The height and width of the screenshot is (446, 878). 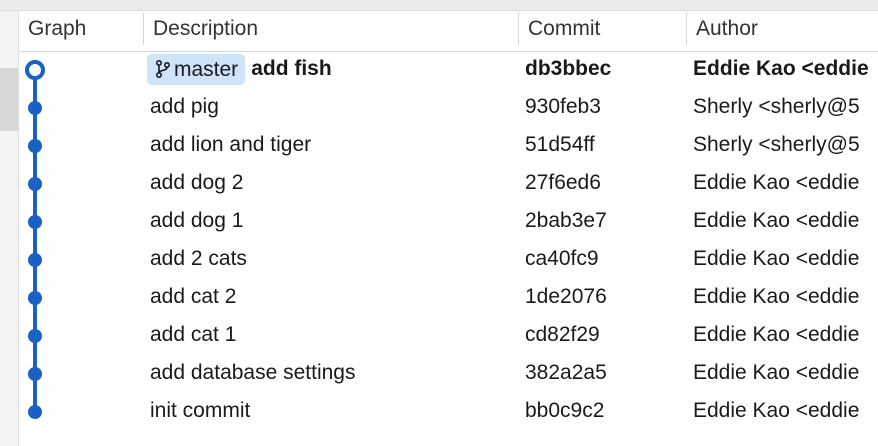 I want to click on column-header-commit: Commit, so click(x=602, y=31).